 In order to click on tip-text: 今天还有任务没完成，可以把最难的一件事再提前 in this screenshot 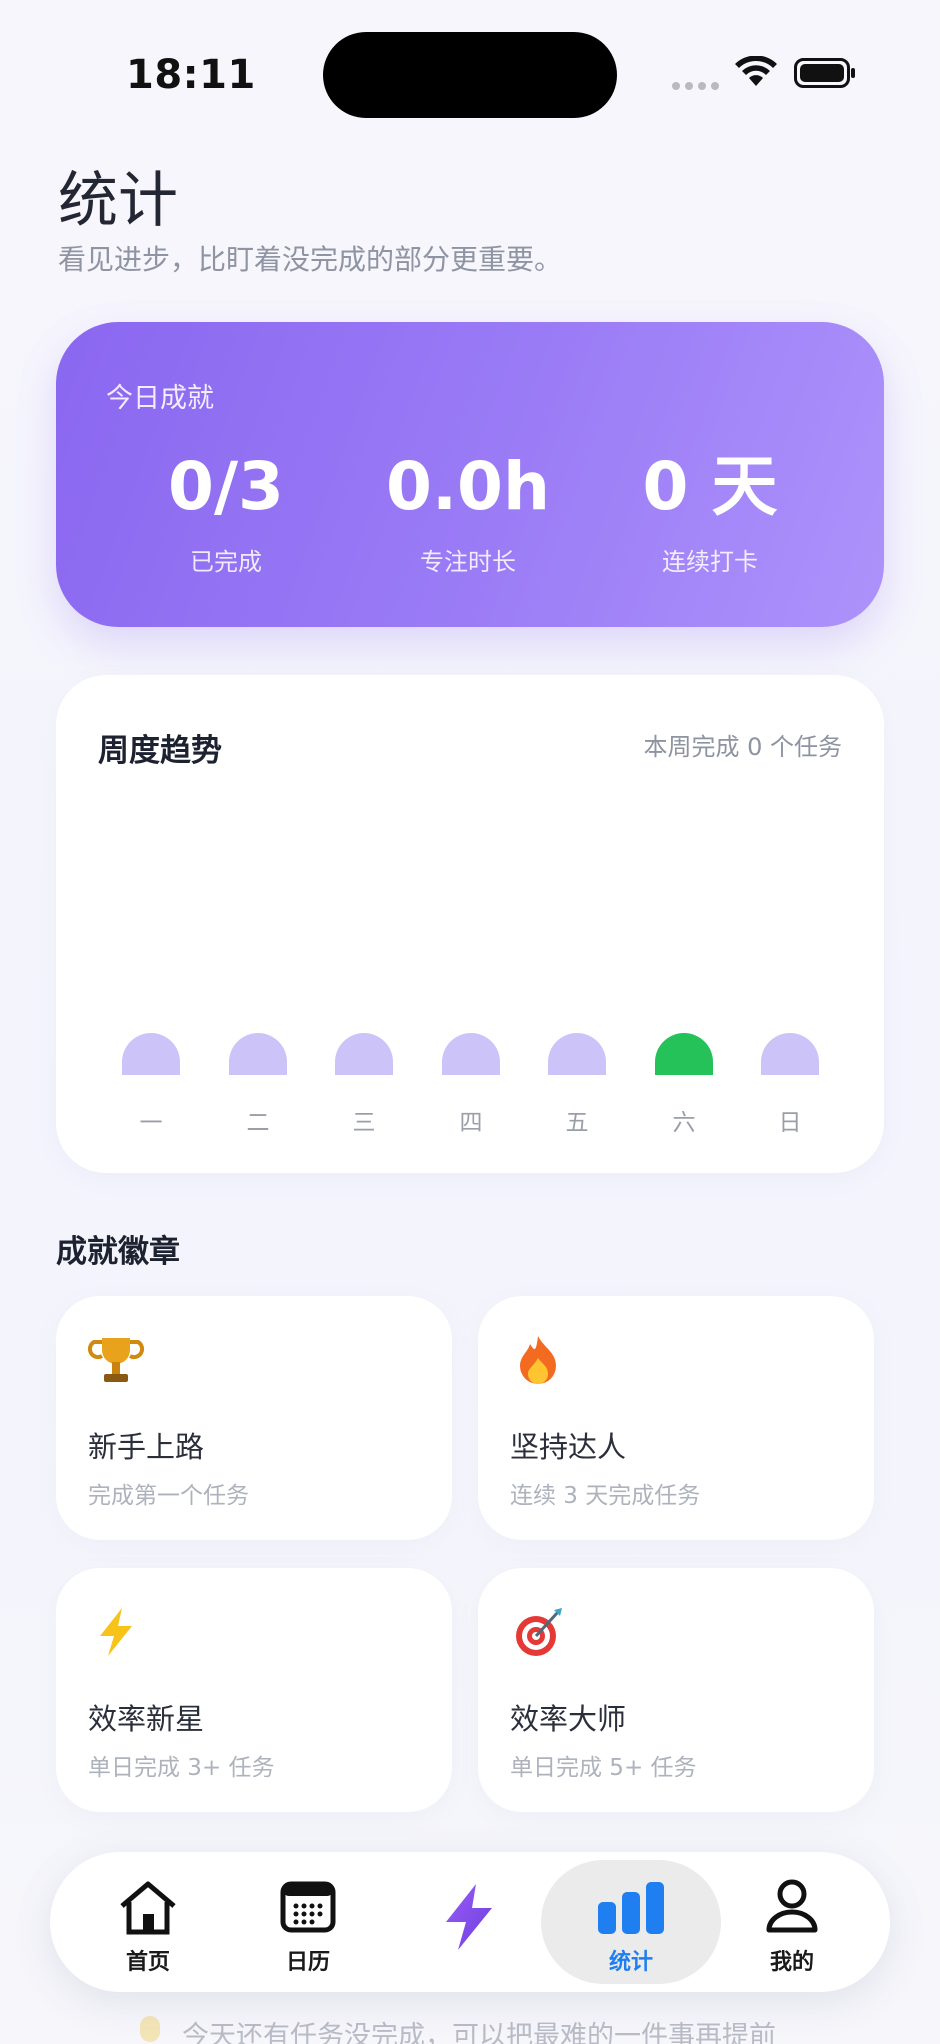, I will do `click(479, 2032)`.